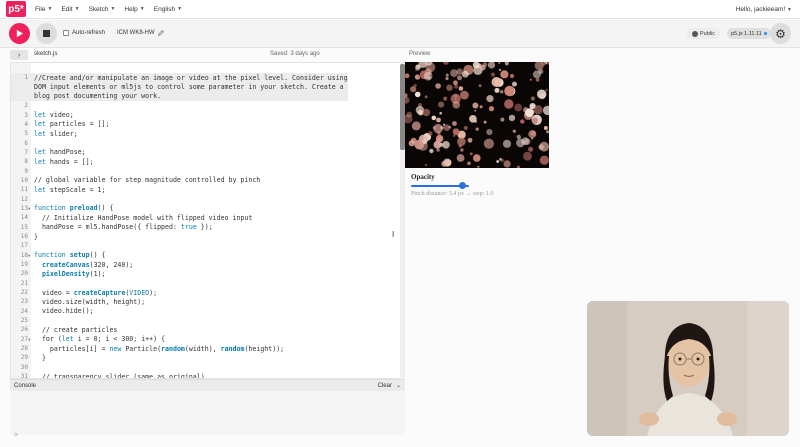 The image size is (800, 447). I want to click on chevron-down-icon: ⌄, so click(398, 385).